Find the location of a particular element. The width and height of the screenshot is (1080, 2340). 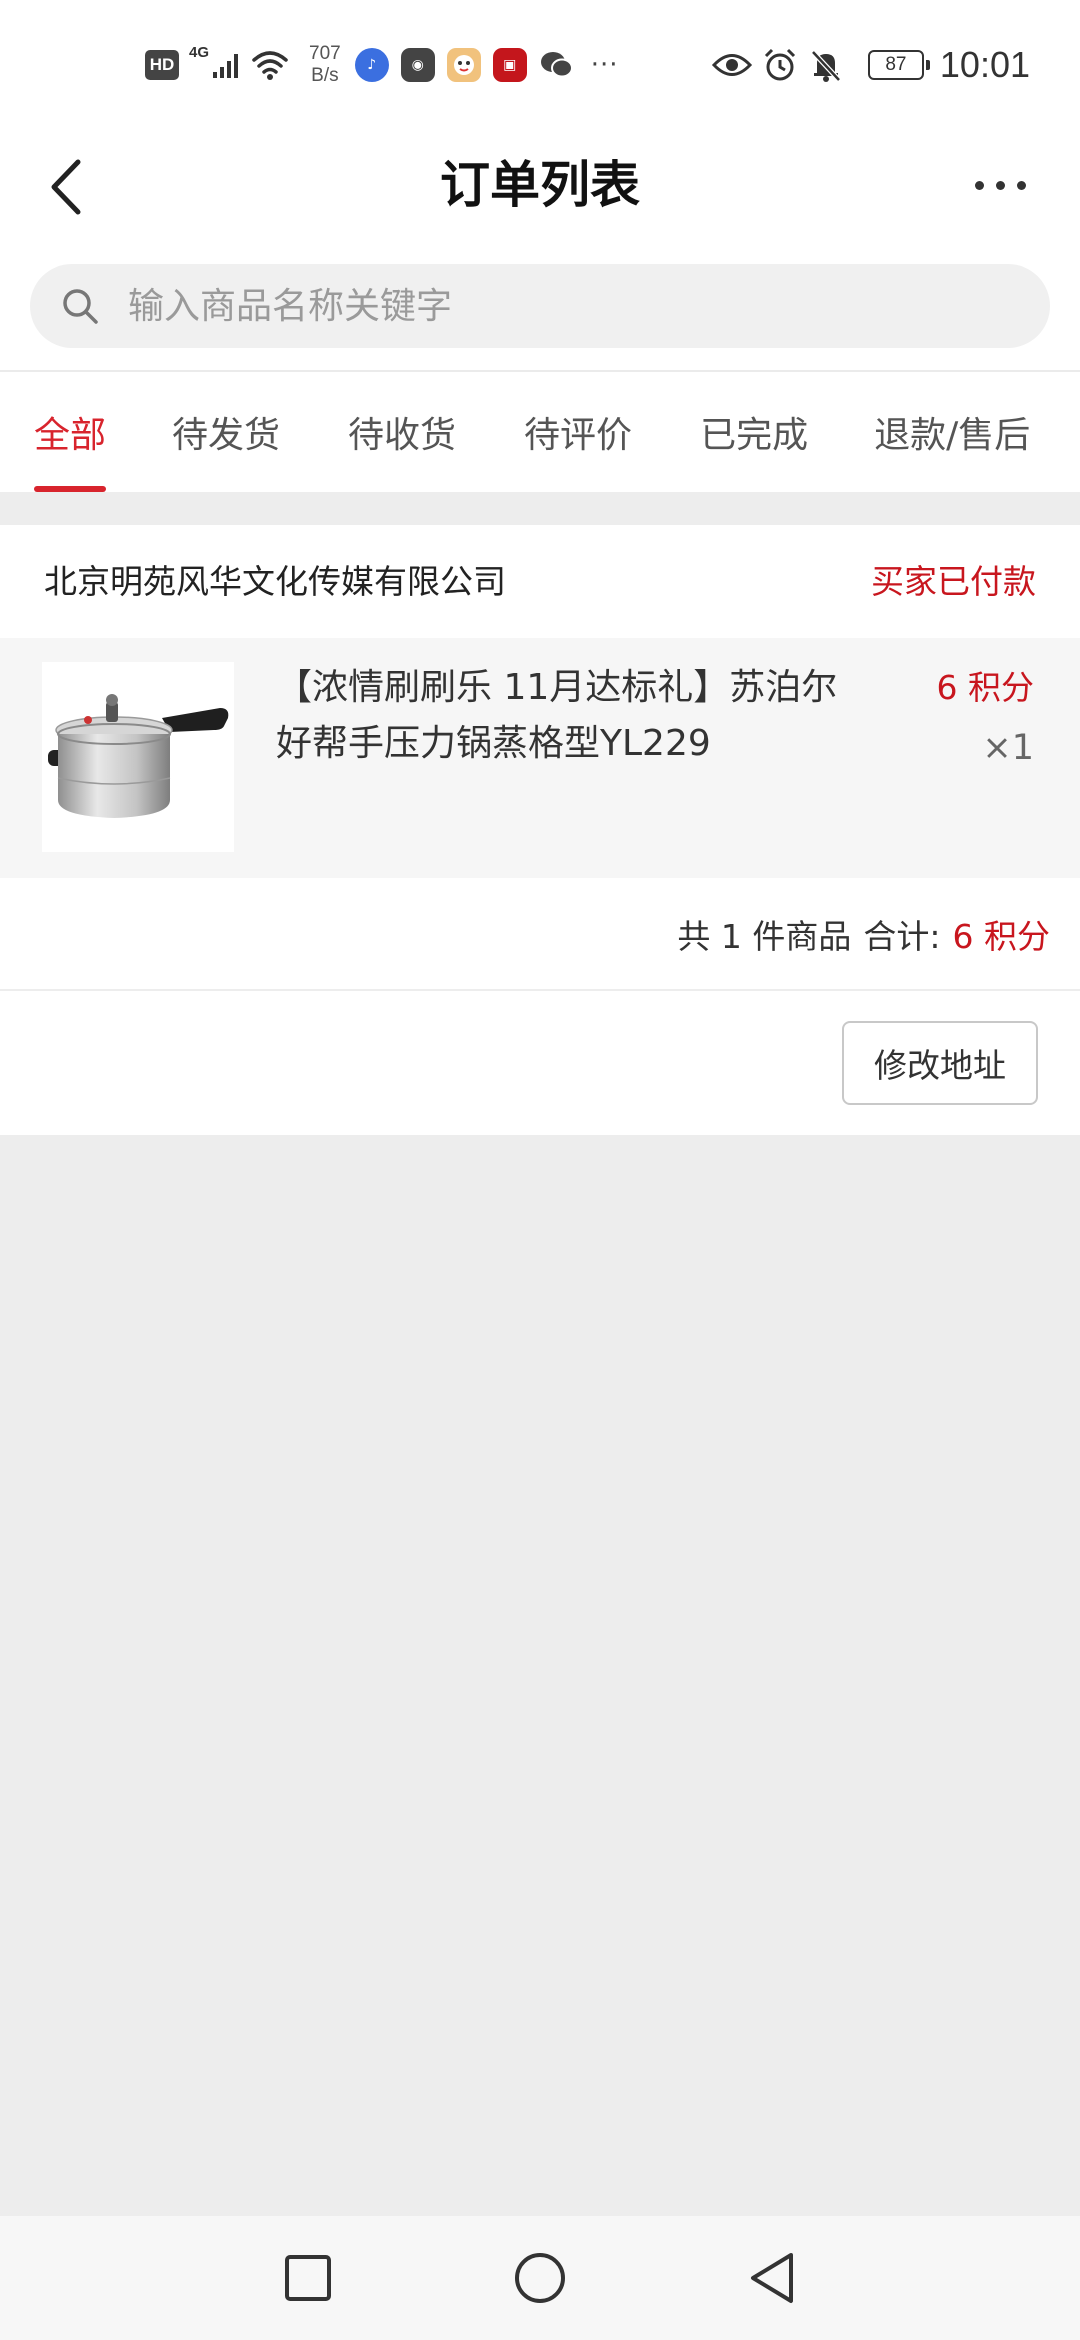

hd-badge: HD is located at coordinates (162, 65).